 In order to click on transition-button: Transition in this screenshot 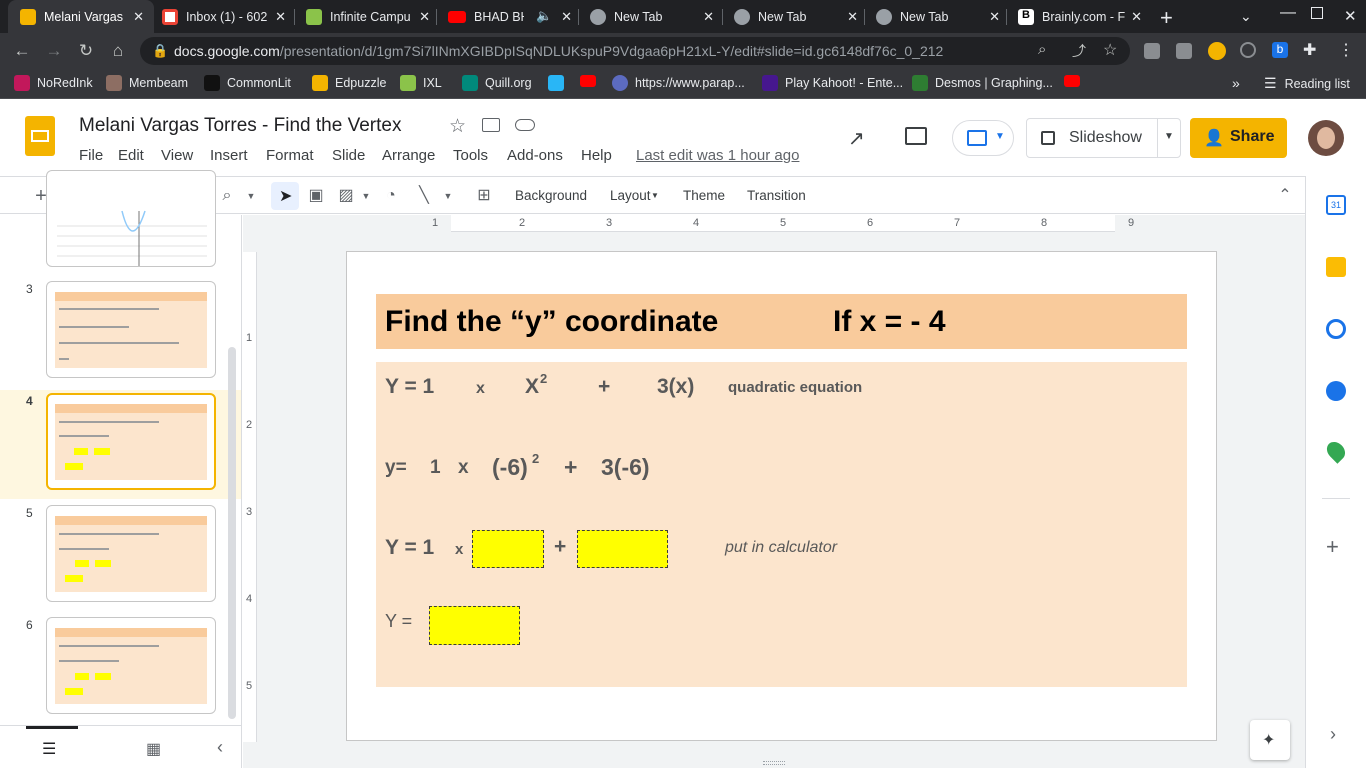, I will do `click(776, 195)`.